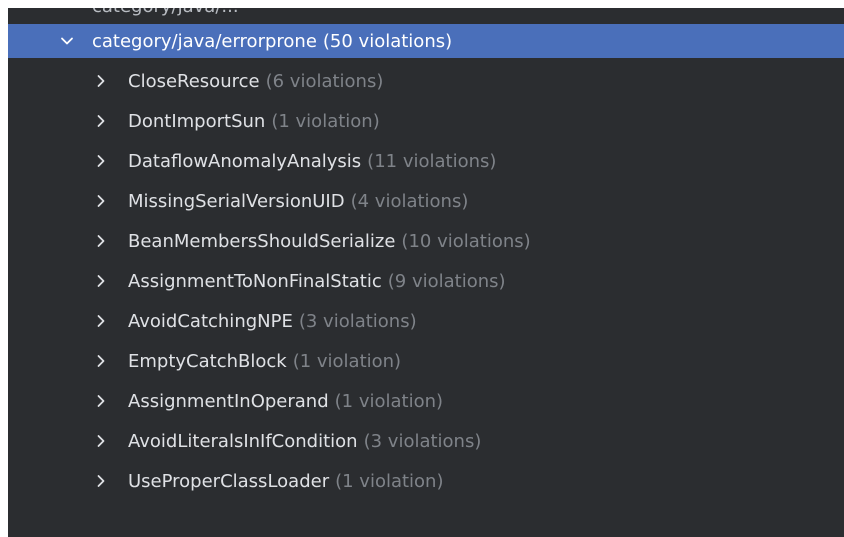  Describe the element at coordinates (207, 361) in the screenshot. I see `tree-node-label: EmptyCatchBlock` at that location.